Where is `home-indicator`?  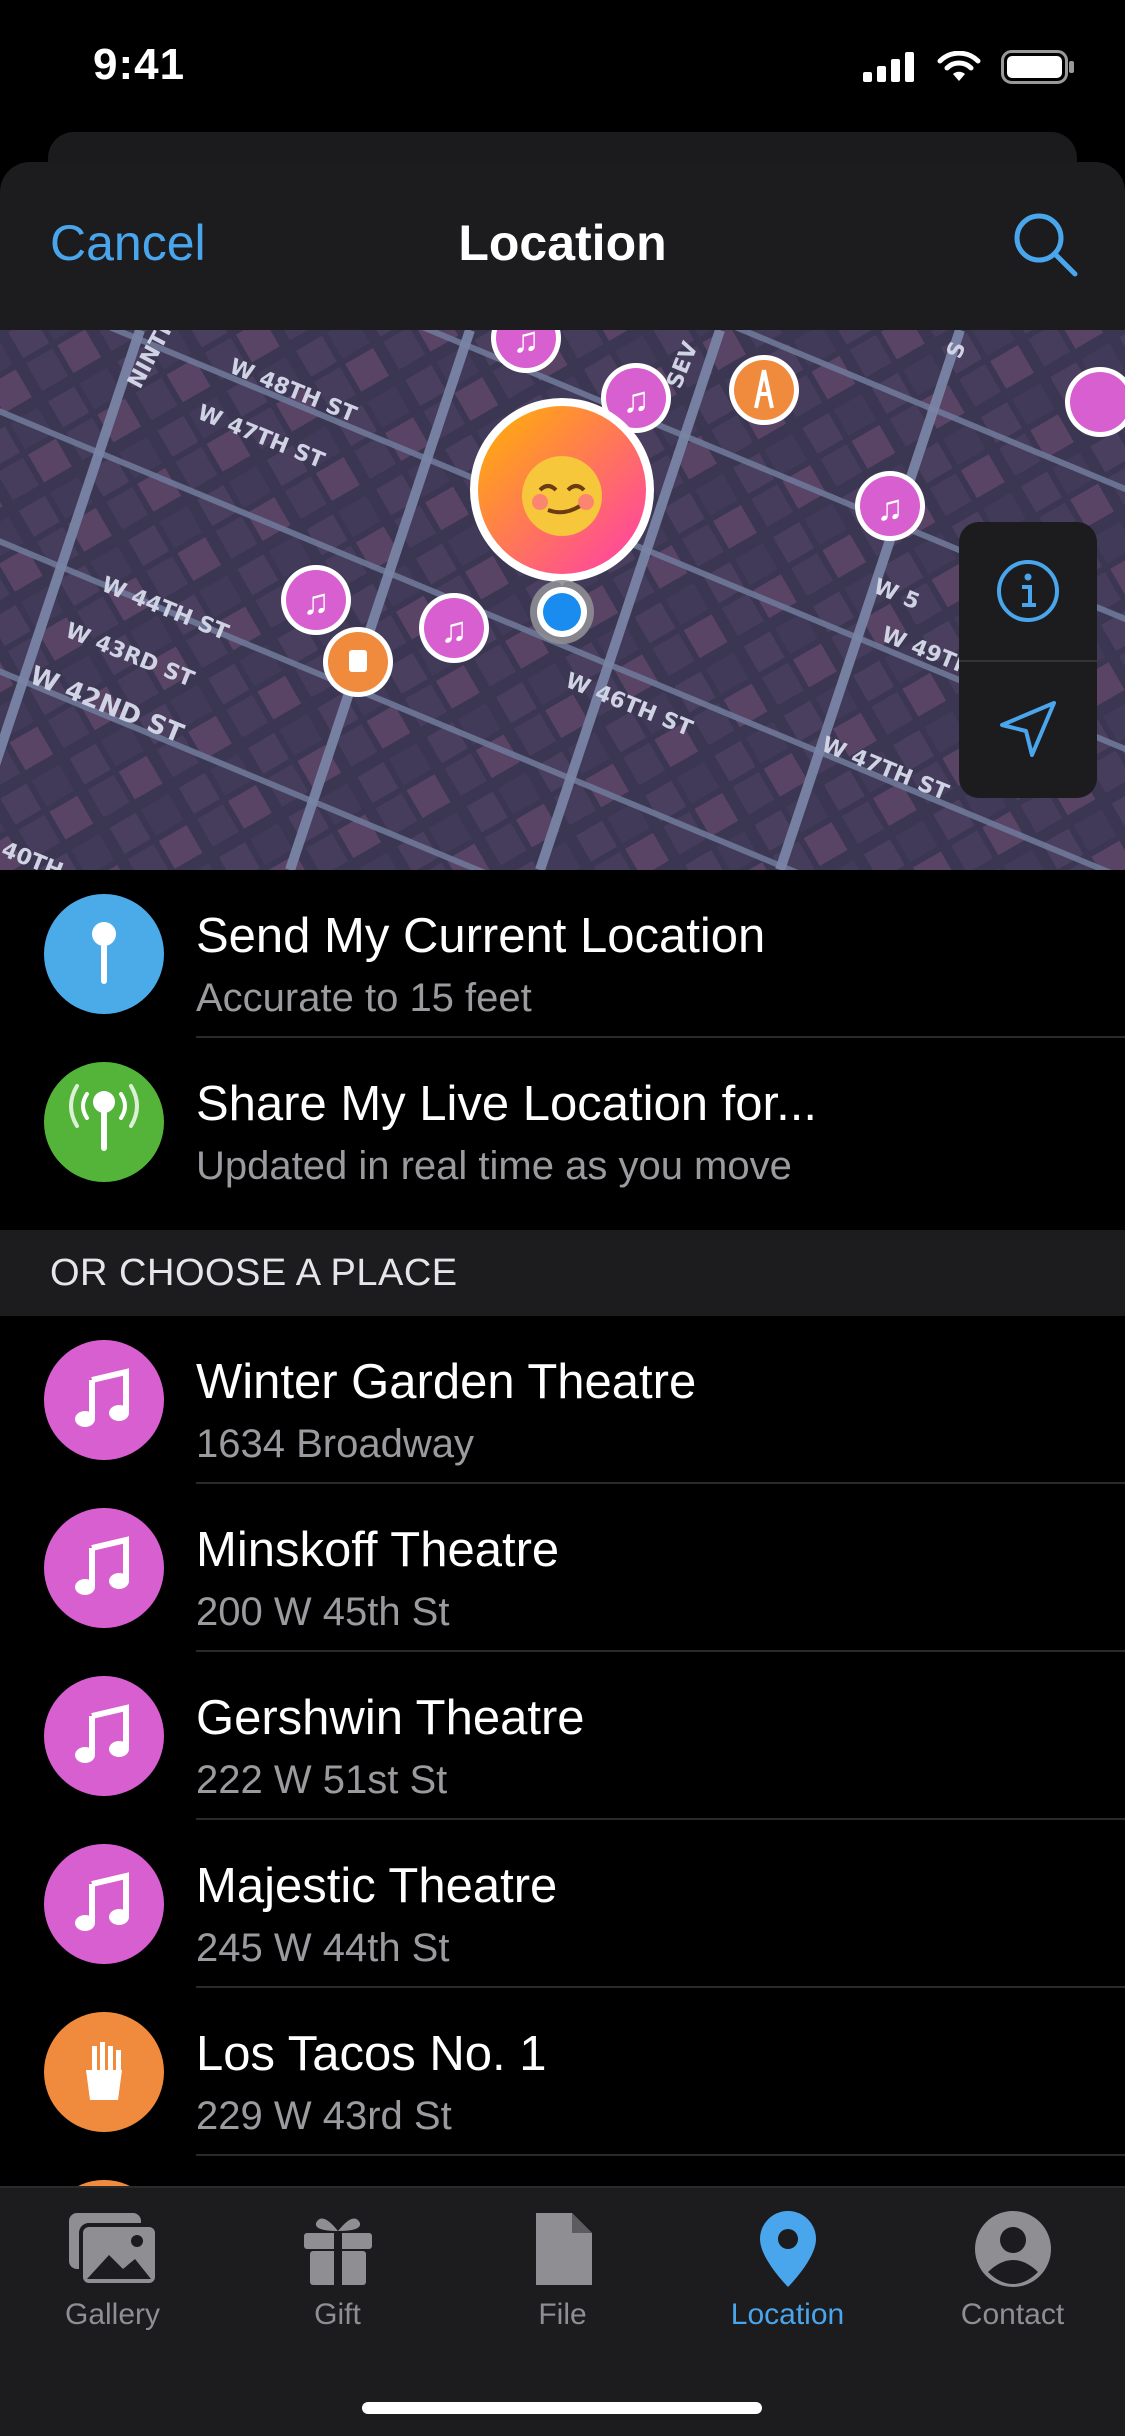 home-indicator is located at coordinates (562, 2408).